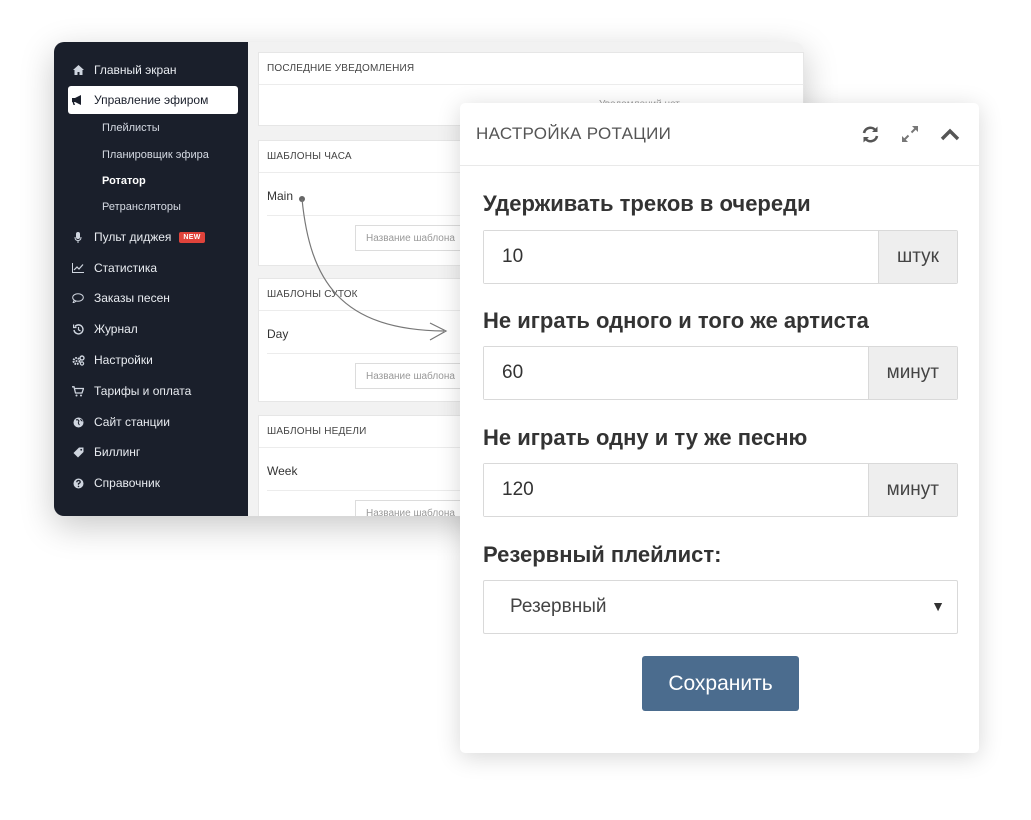 The width and height of the screenshot is (1031, 820). I want to click on refresh-icon, so click(870, 134).